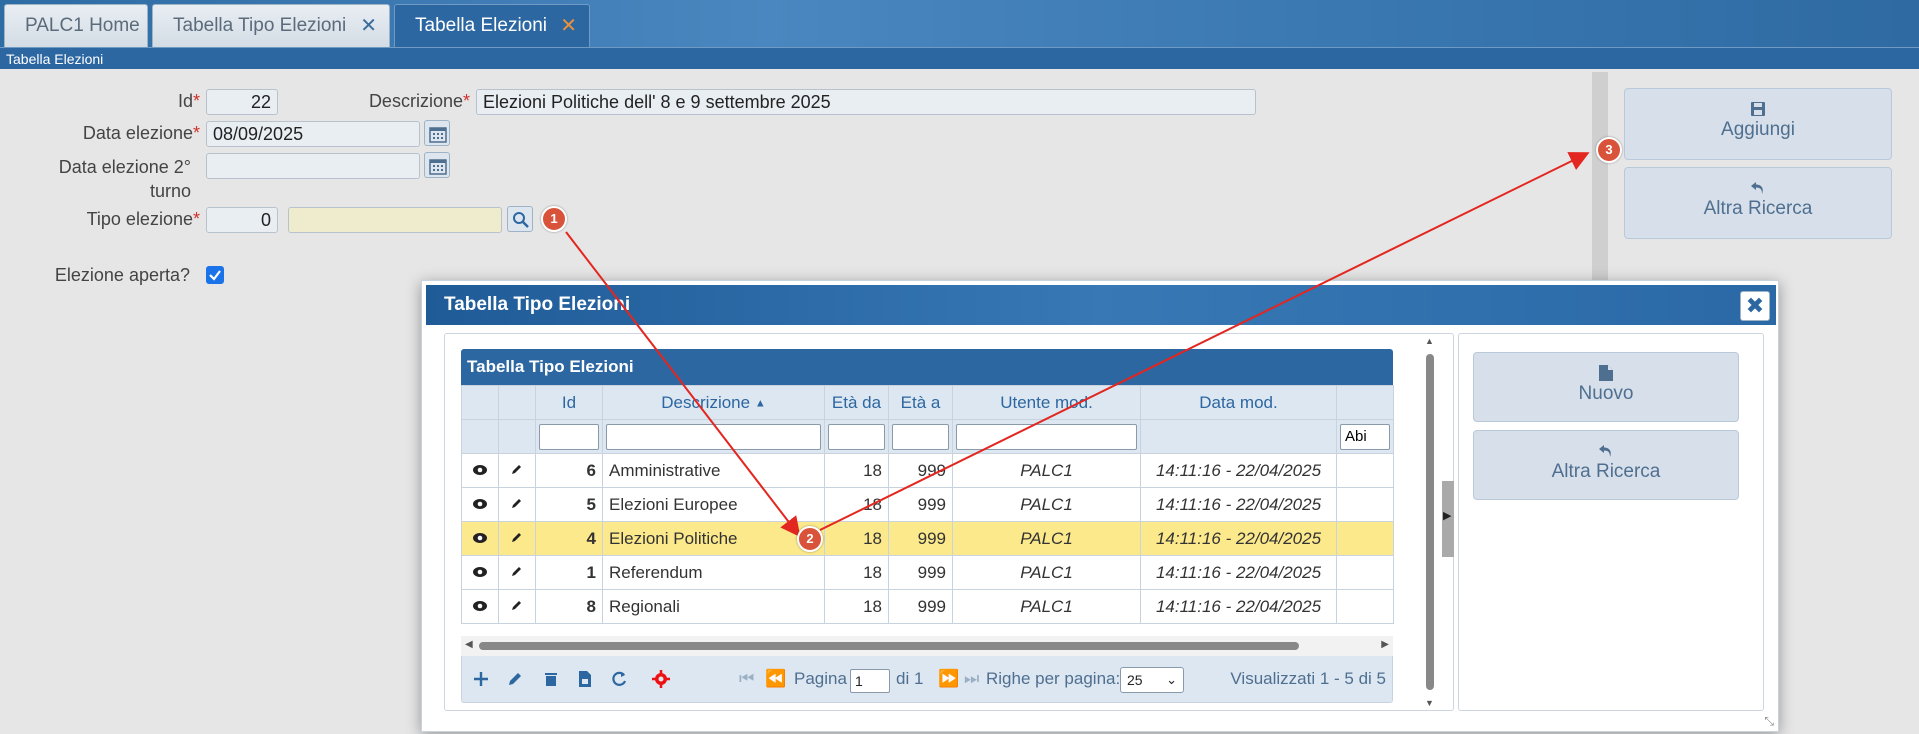  What do you see at coordinates (554, 219) in the screenshot?
I see `step-badge-1: 1` at bounding box center [554, 219].